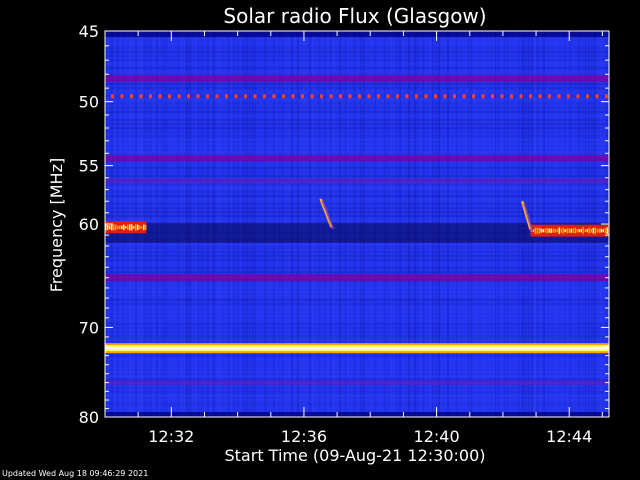 The height and width of the screenshot is (480, 640). What do you see at coordinates (569, 436) in the screenshot?
I see `x-tick-label: 12:44` at bounding box center [569, 436].